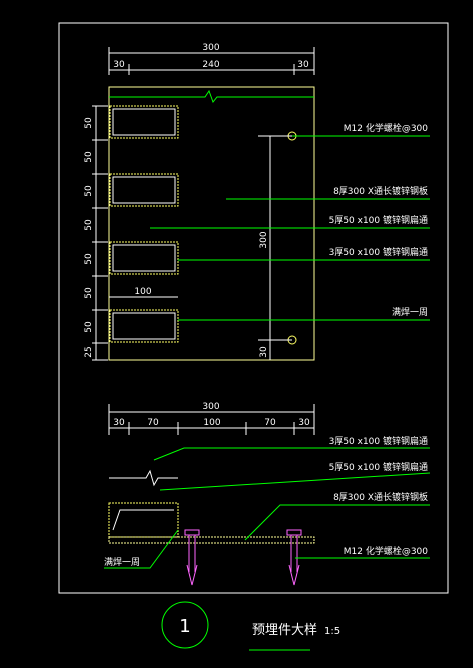 The height and width of the screenshot is (668, 473). I want to click on dim-left-3: 50, so click(89, 191).